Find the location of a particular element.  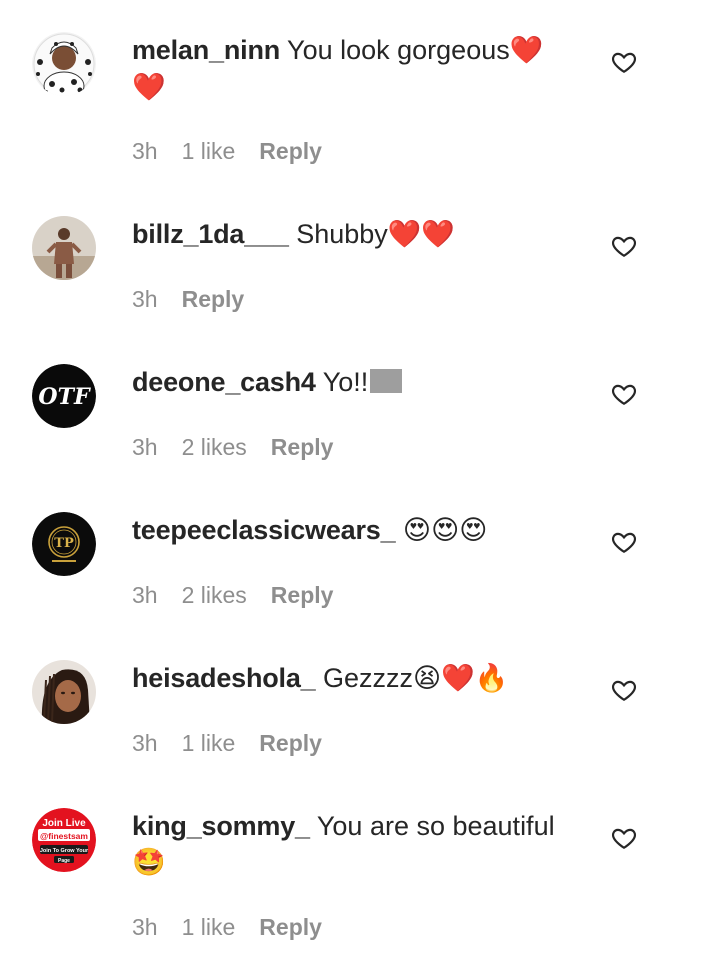

comment-text: melan_ninn You look gorgeous❤️❤️ is located at coordinates (352, 69).